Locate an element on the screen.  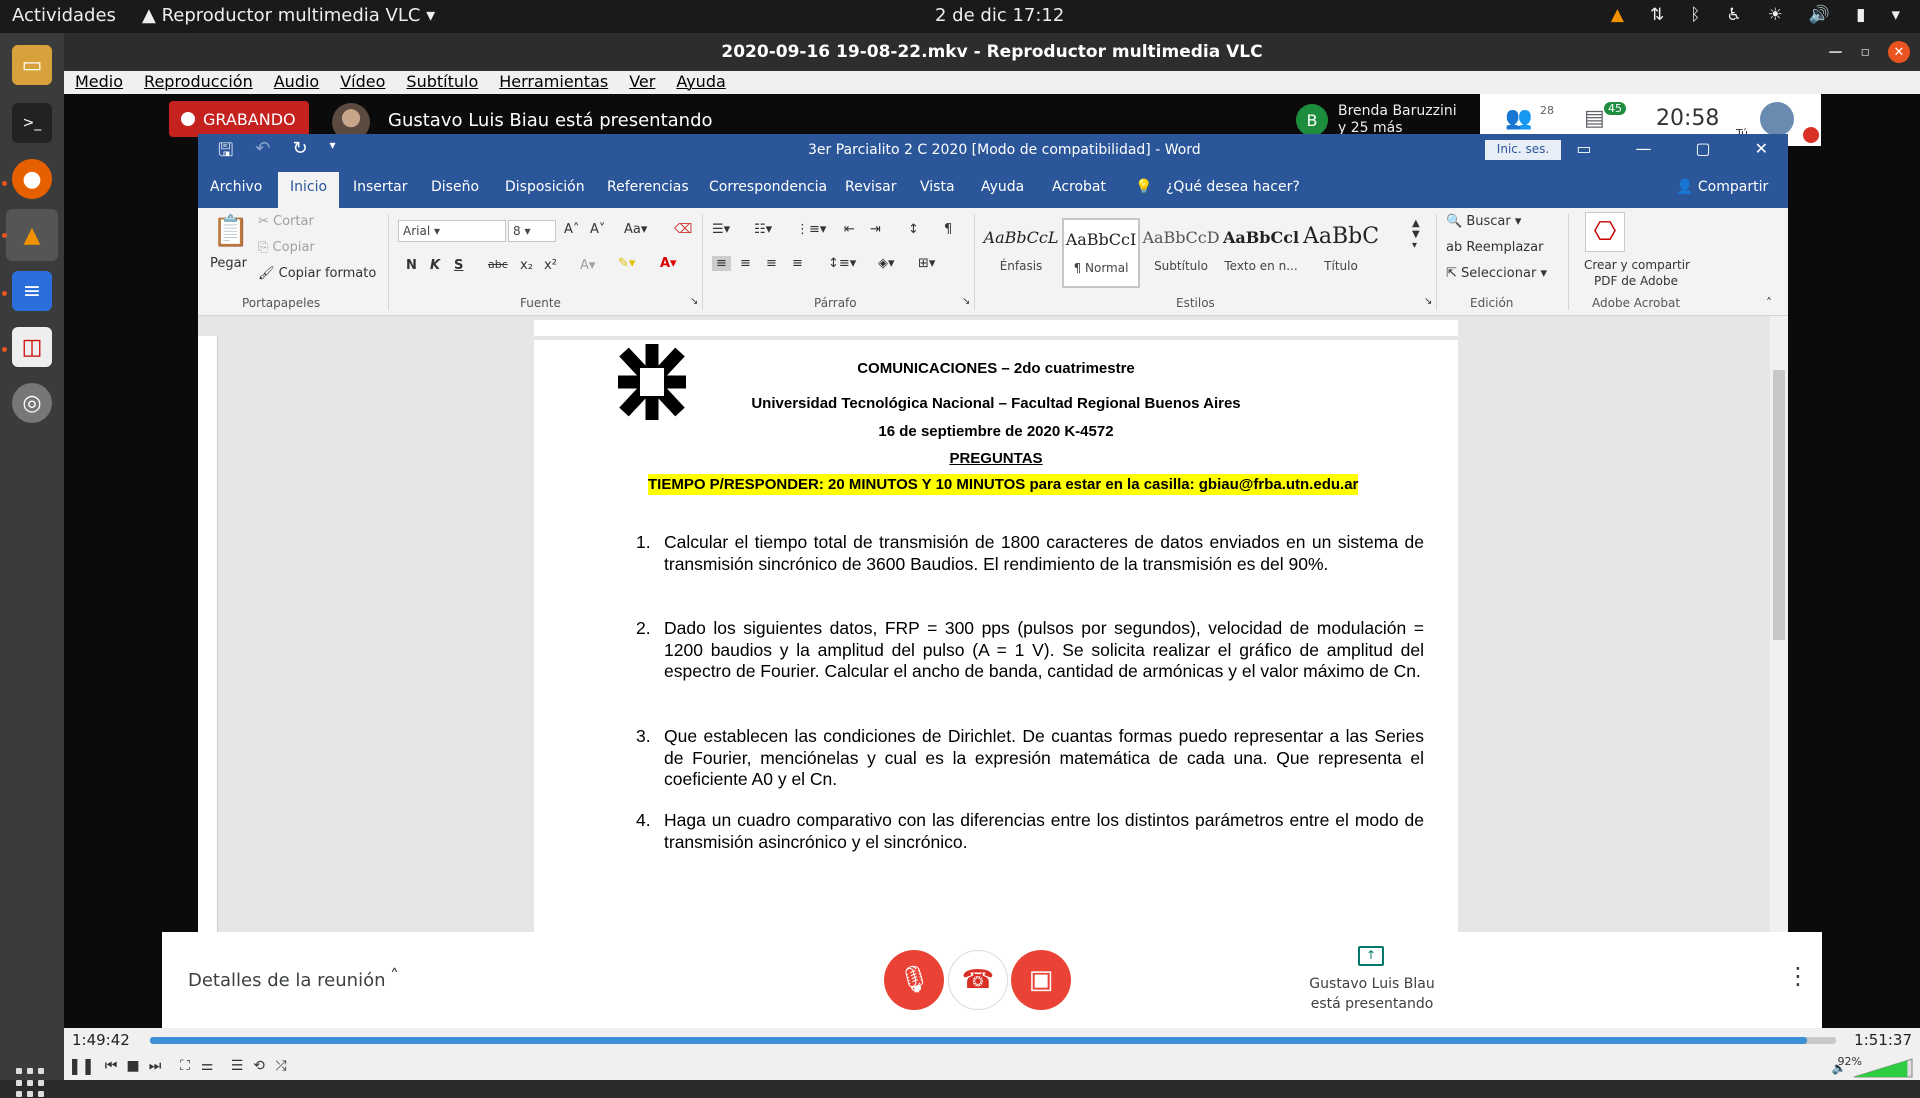
font-size-select: 8 ▾ is located at coordinates (532, 231).